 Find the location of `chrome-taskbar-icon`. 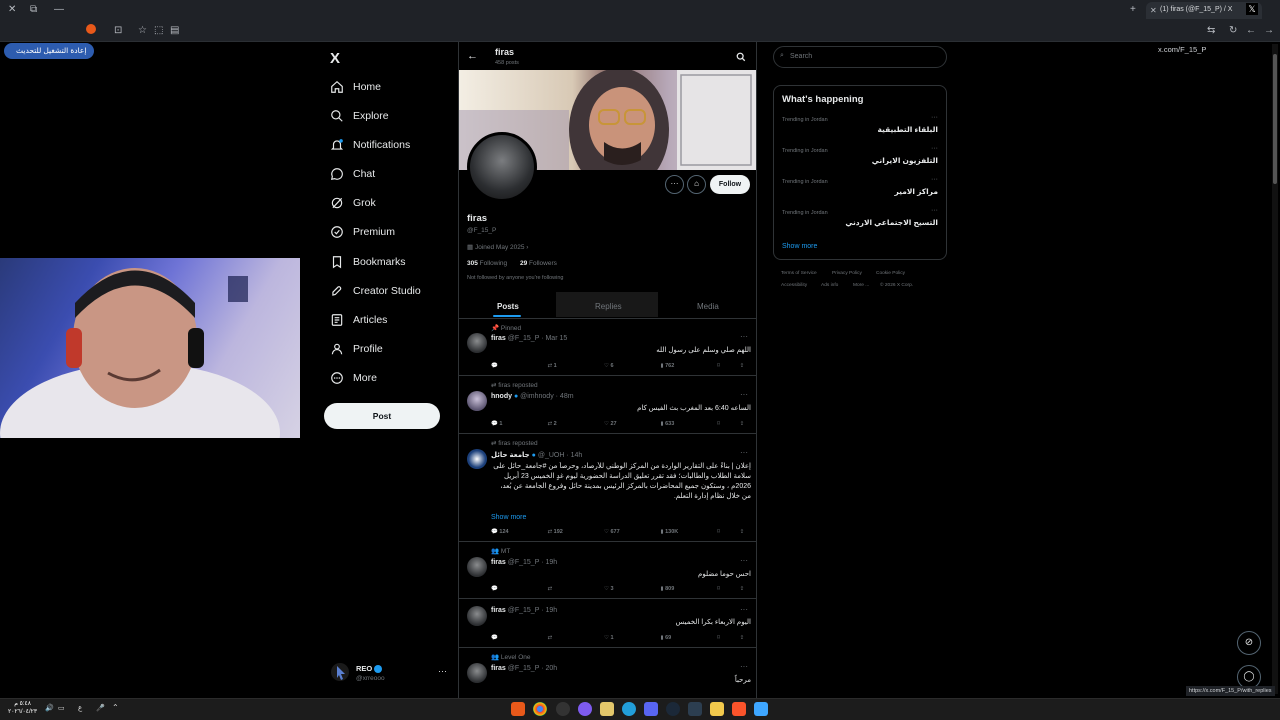

chrome-taskbar-icon is located at coordinates (540, 709).